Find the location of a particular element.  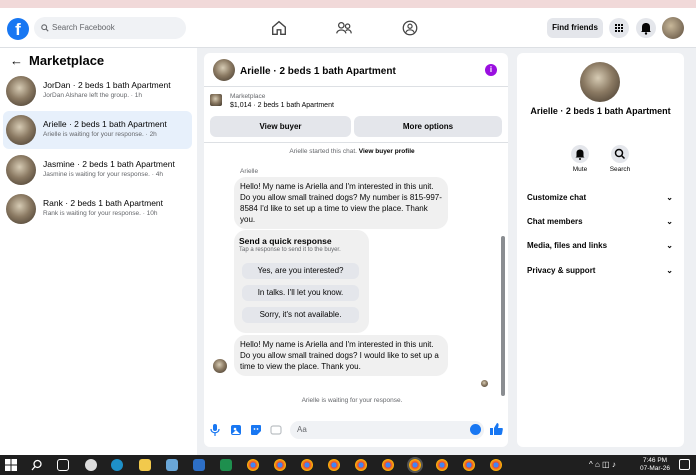

back-arrow-icon: ← is located at coordinates (16, 60).